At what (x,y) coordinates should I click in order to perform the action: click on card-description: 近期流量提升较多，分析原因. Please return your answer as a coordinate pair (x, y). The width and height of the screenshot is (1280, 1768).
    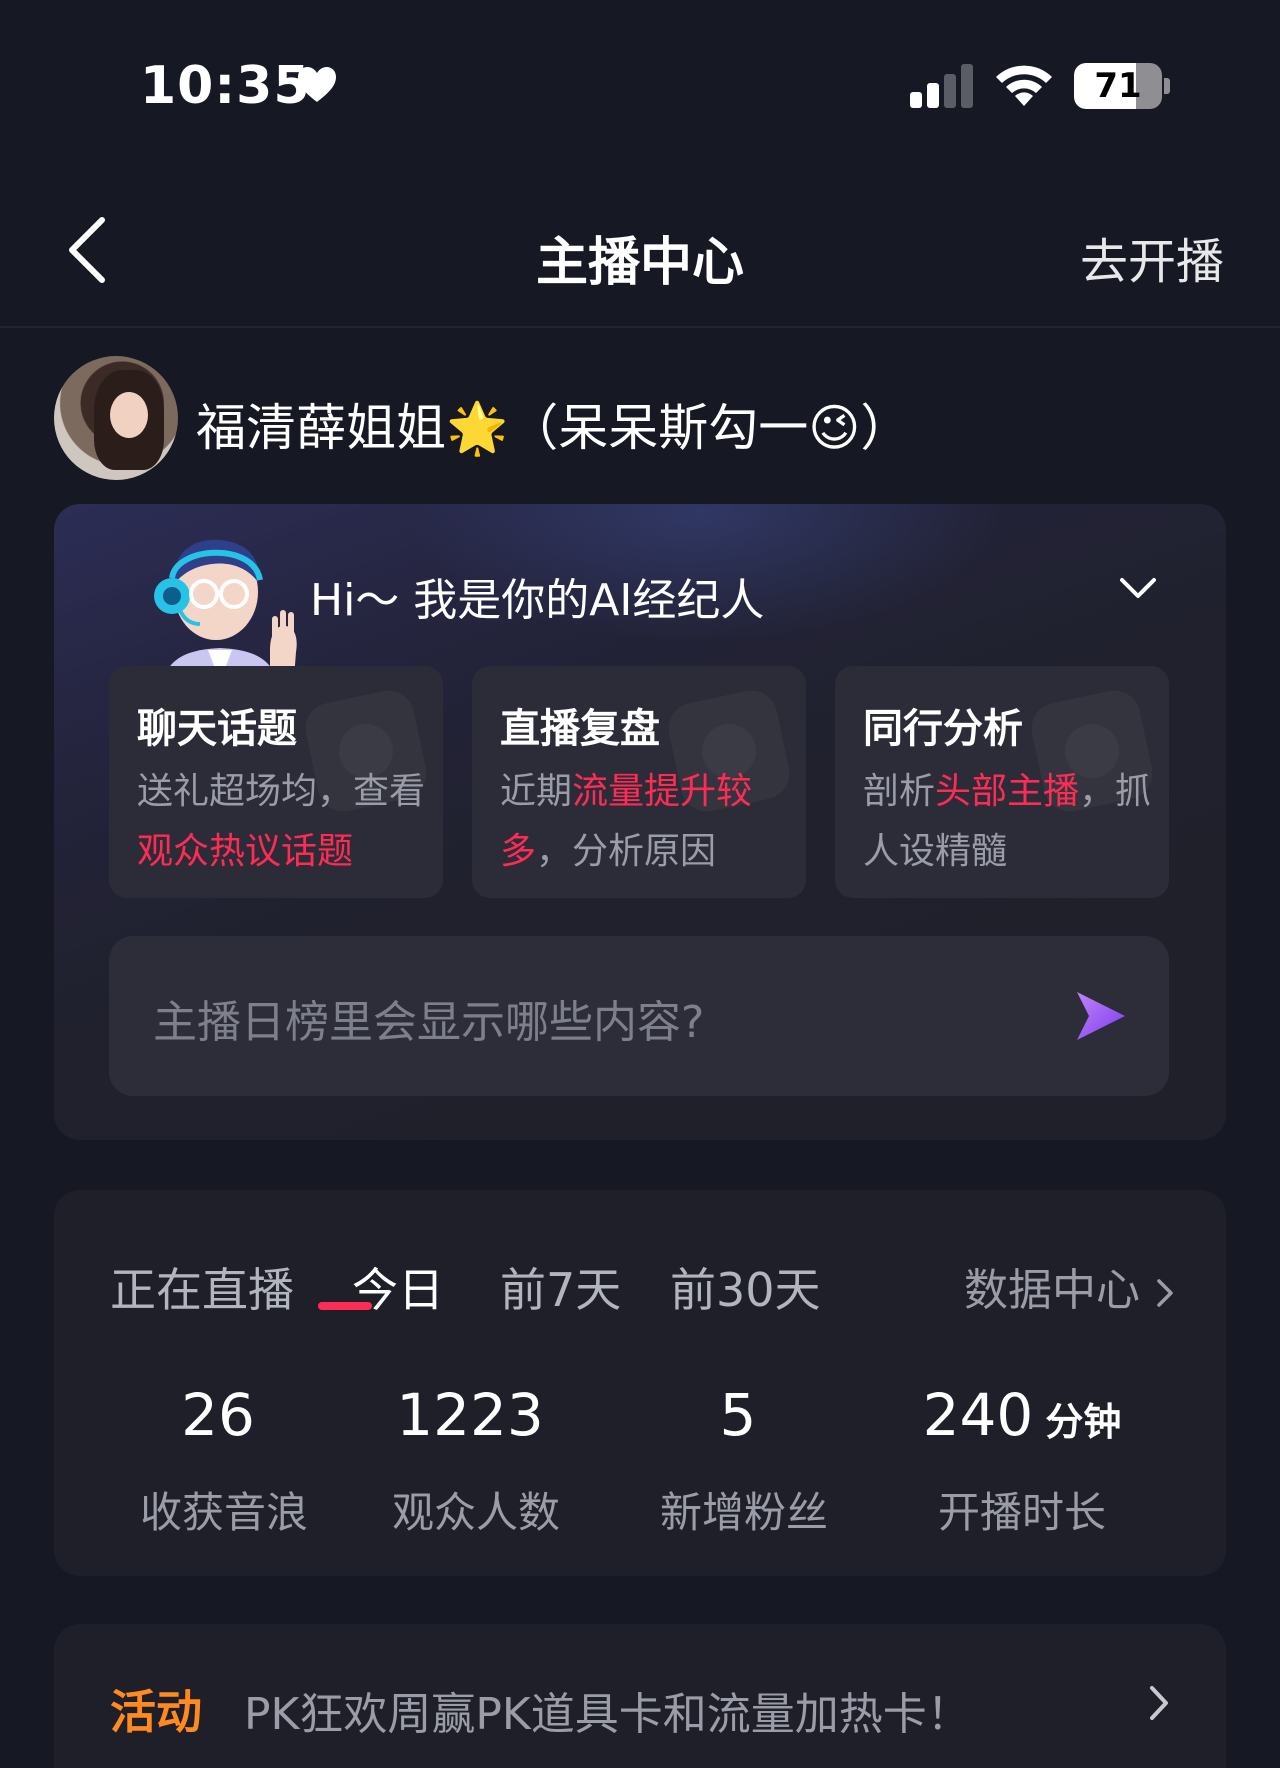
    Looking at the image, I should click on (626, 821).